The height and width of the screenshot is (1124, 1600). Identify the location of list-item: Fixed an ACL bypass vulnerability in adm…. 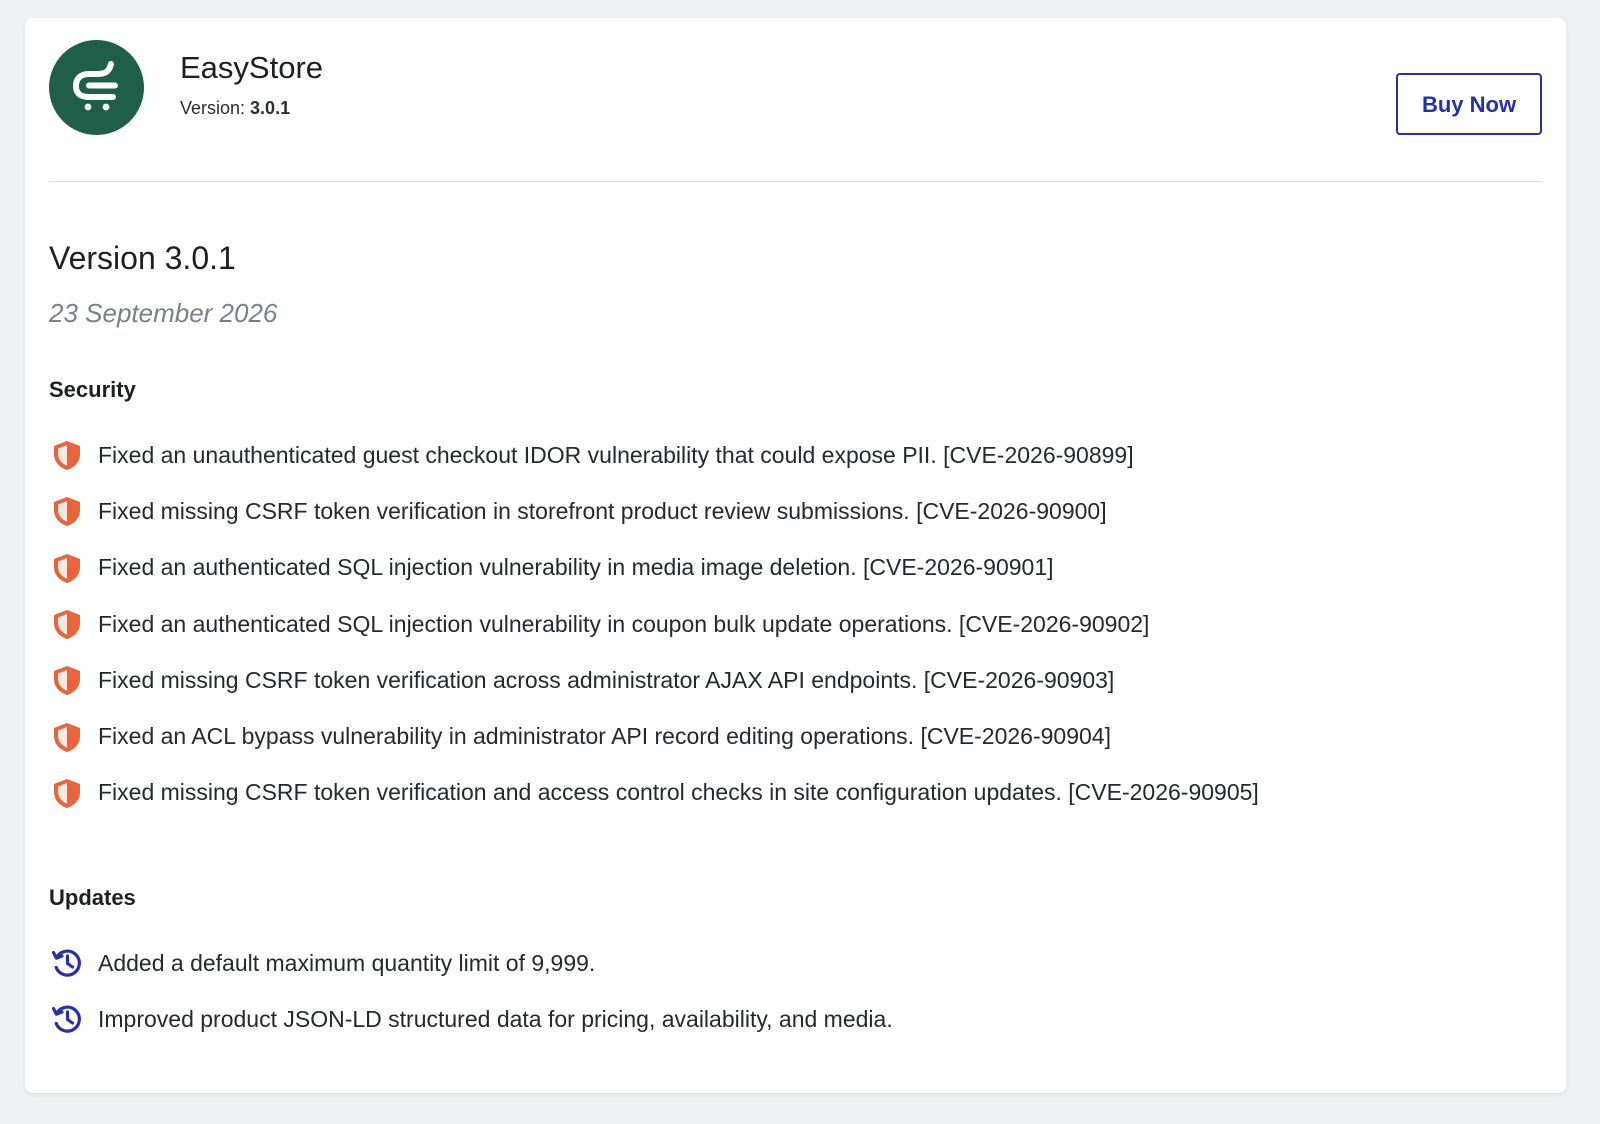
(795, 736).